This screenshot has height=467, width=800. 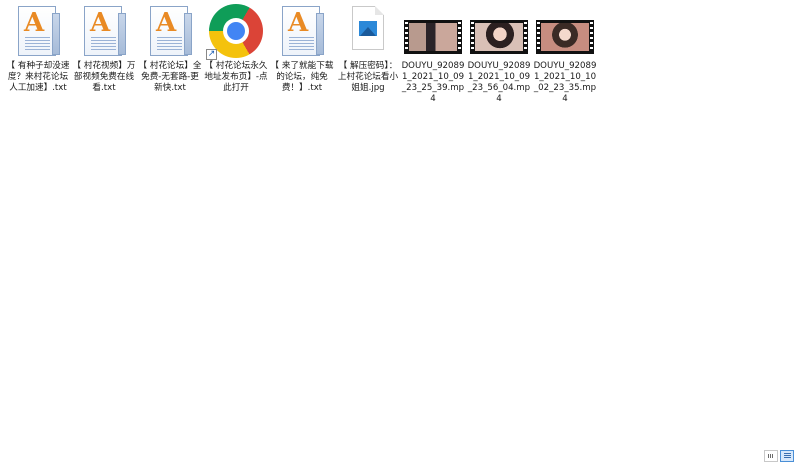 I want to click on file-name: 【 来了就能下载的论坛，纯免费！】.txt, so click(x=302, y=77).